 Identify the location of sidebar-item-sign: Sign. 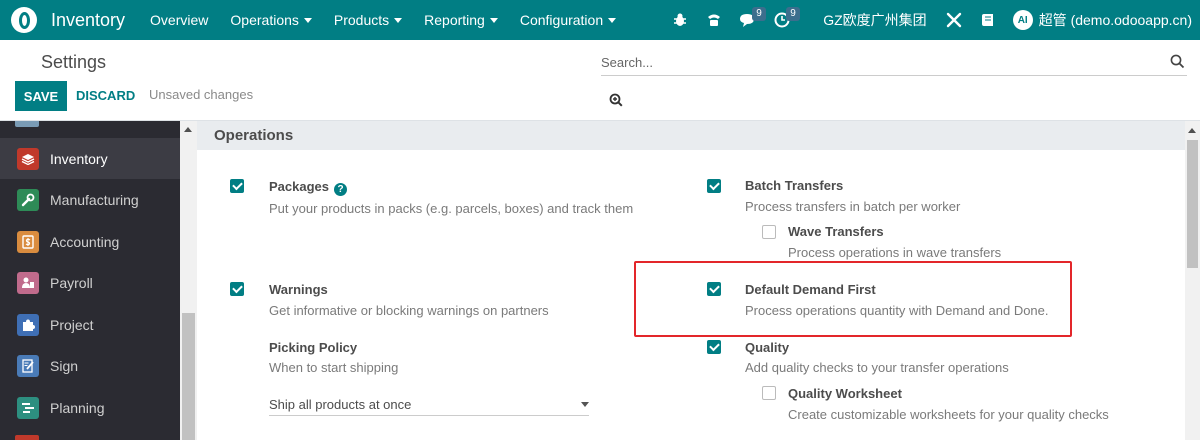
(90, 365).